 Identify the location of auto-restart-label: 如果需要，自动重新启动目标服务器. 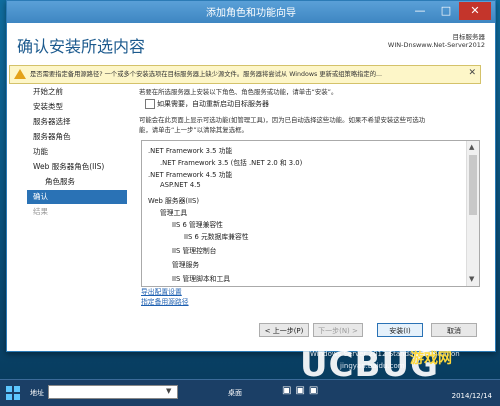
(213, 104).